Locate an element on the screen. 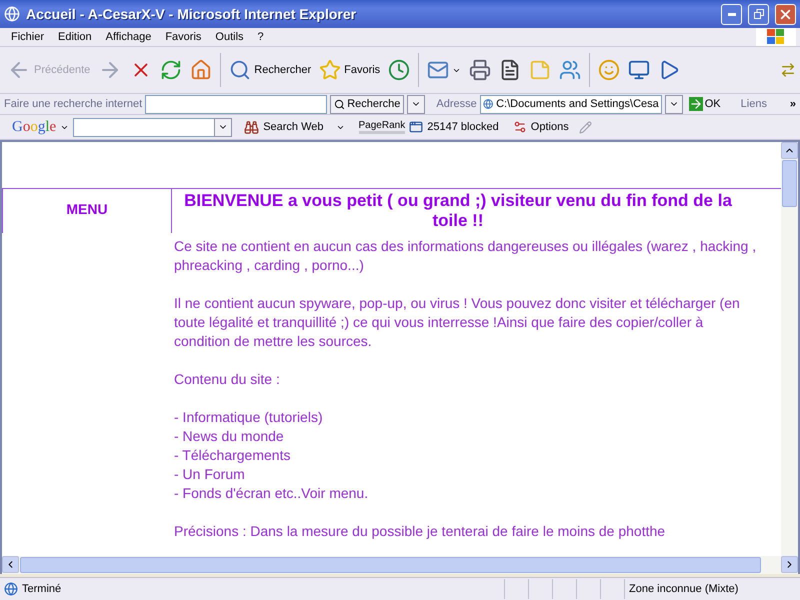 The width and height of the screenshot is (800, 600). minimize-button is located at coordinates (731, 14).